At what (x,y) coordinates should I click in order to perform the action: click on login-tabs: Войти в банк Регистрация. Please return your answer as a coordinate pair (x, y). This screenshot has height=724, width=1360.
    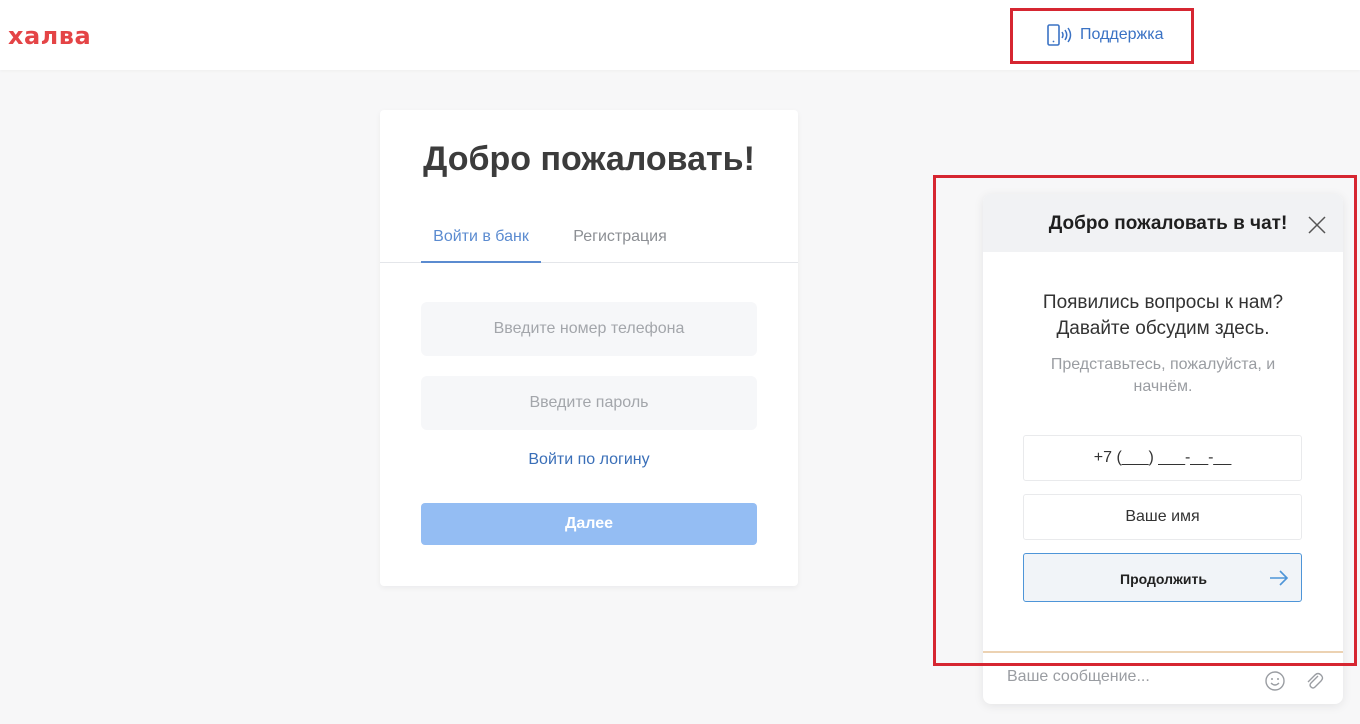
    Looking at the image, I should click on (589, 241).